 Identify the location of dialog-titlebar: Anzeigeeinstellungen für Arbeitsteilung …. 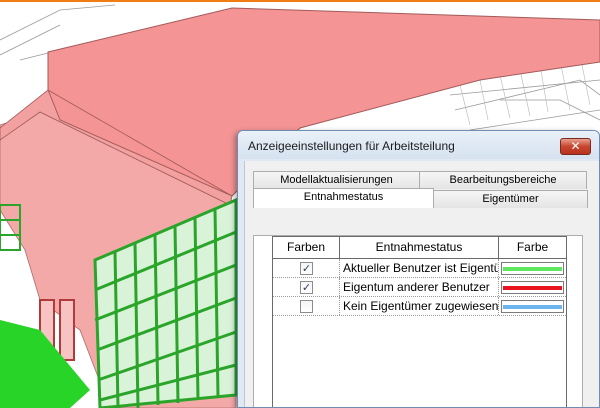
(418, 145).